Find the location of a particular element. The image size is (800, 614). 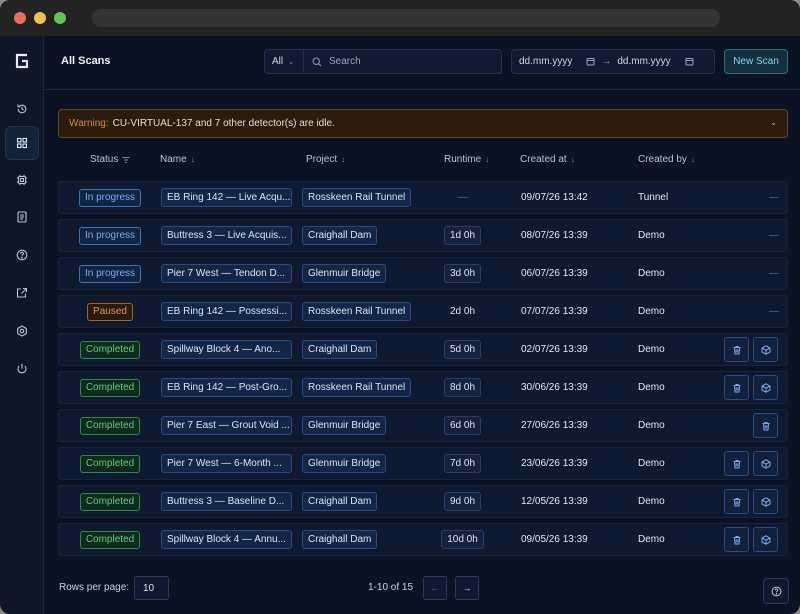

sidebar-item-history is located at coordinates (22, 109).